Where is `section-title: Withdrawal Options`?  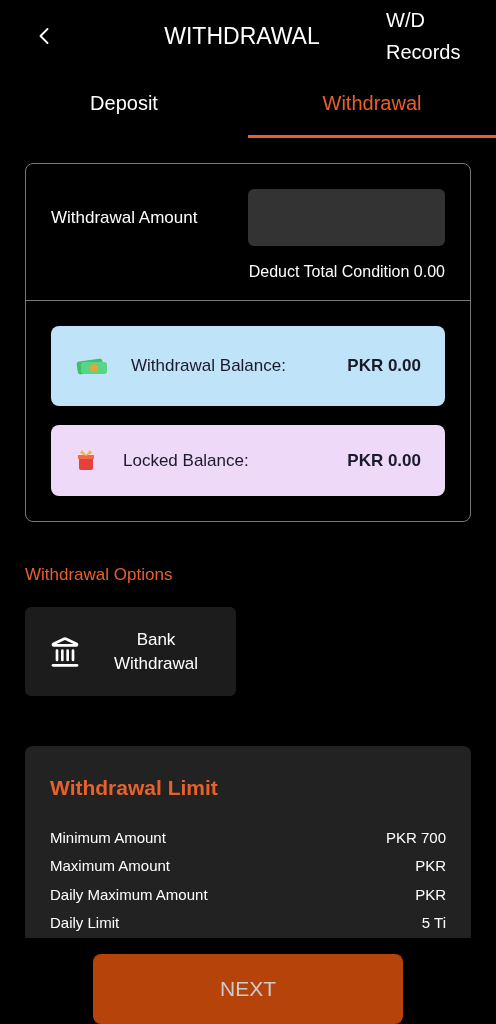 section-title: Withdrawal Options is located at coordinates (99, 574).